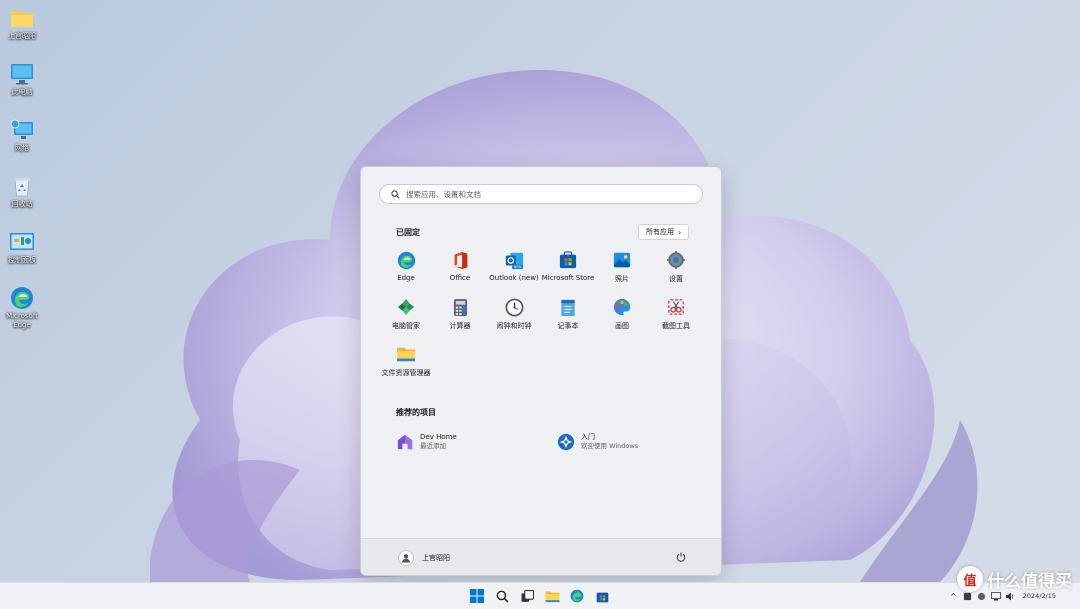 This screenshot has height=609, width=1080. I want to click on volume-icon, so click(1010, 596).